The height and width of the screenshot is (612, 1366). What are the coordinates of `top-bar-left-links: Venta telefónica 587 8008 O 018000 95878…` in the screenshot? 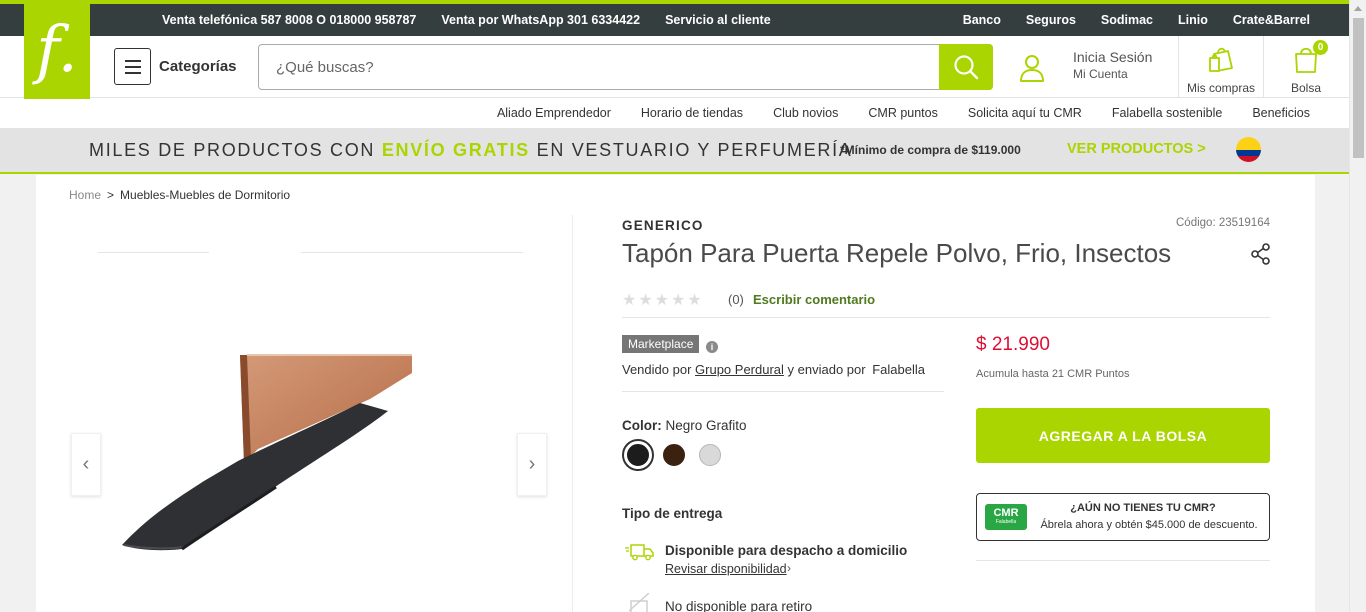 It's located at (466, 20).